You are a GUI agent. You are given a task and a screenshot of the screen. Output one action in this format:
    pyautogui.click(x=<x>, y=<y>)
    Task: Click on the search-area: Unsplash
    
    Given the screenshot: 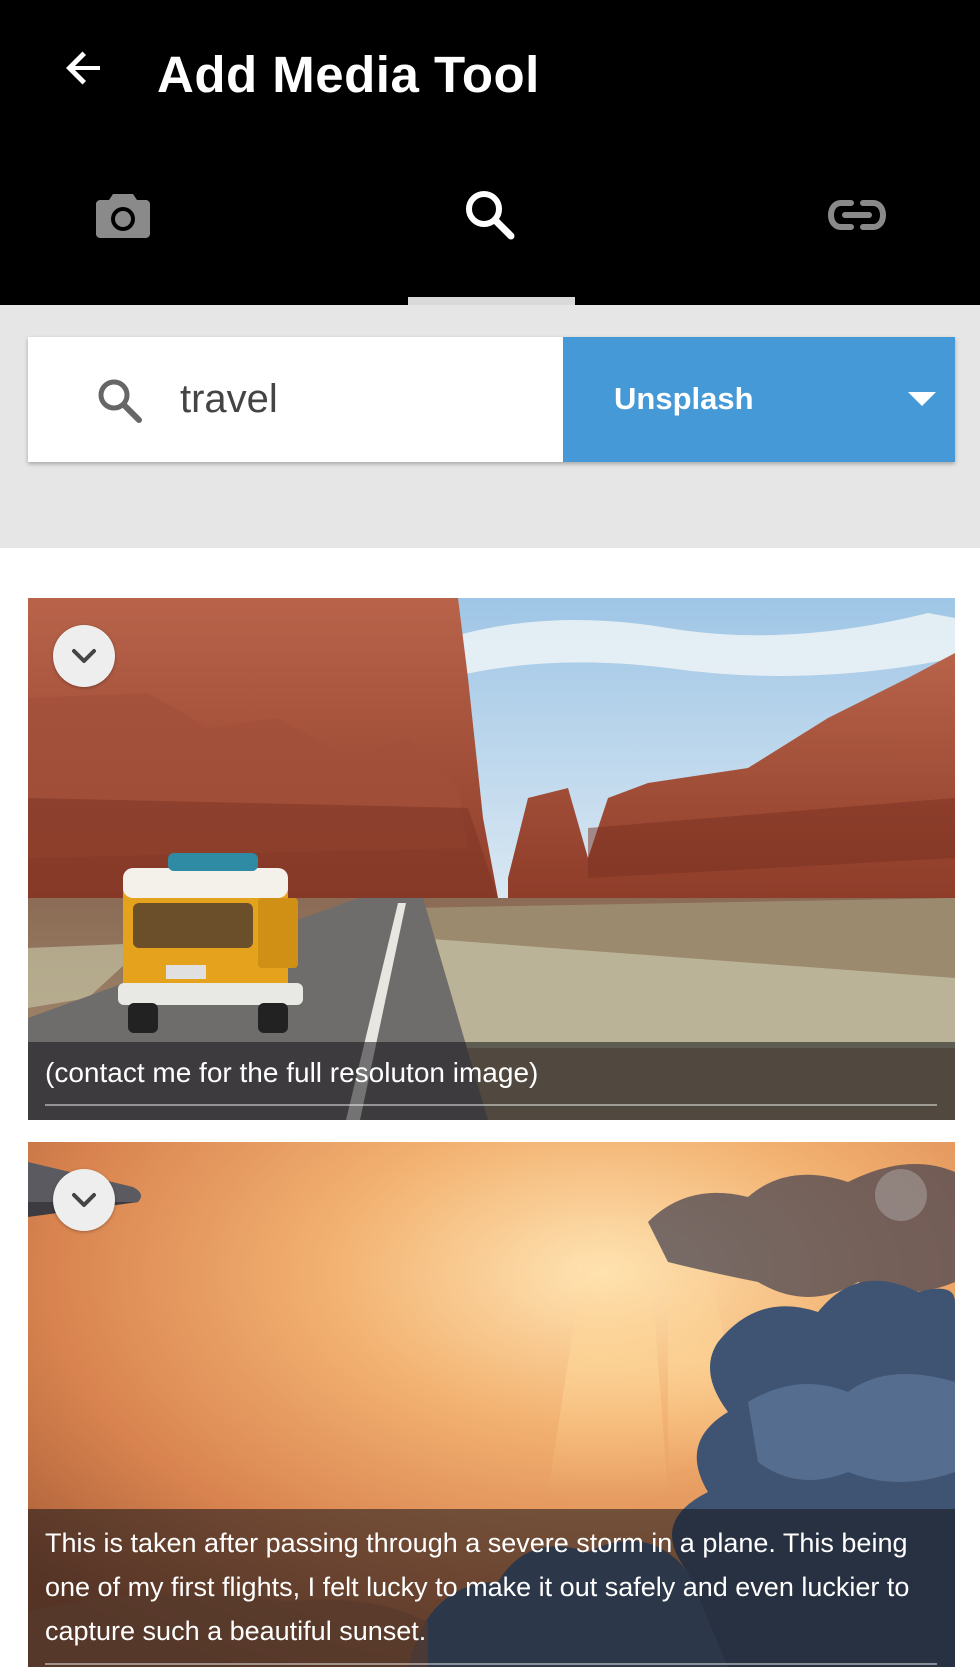 What is the action you would take?
    pyautogui.click(x=490, y=426)
    